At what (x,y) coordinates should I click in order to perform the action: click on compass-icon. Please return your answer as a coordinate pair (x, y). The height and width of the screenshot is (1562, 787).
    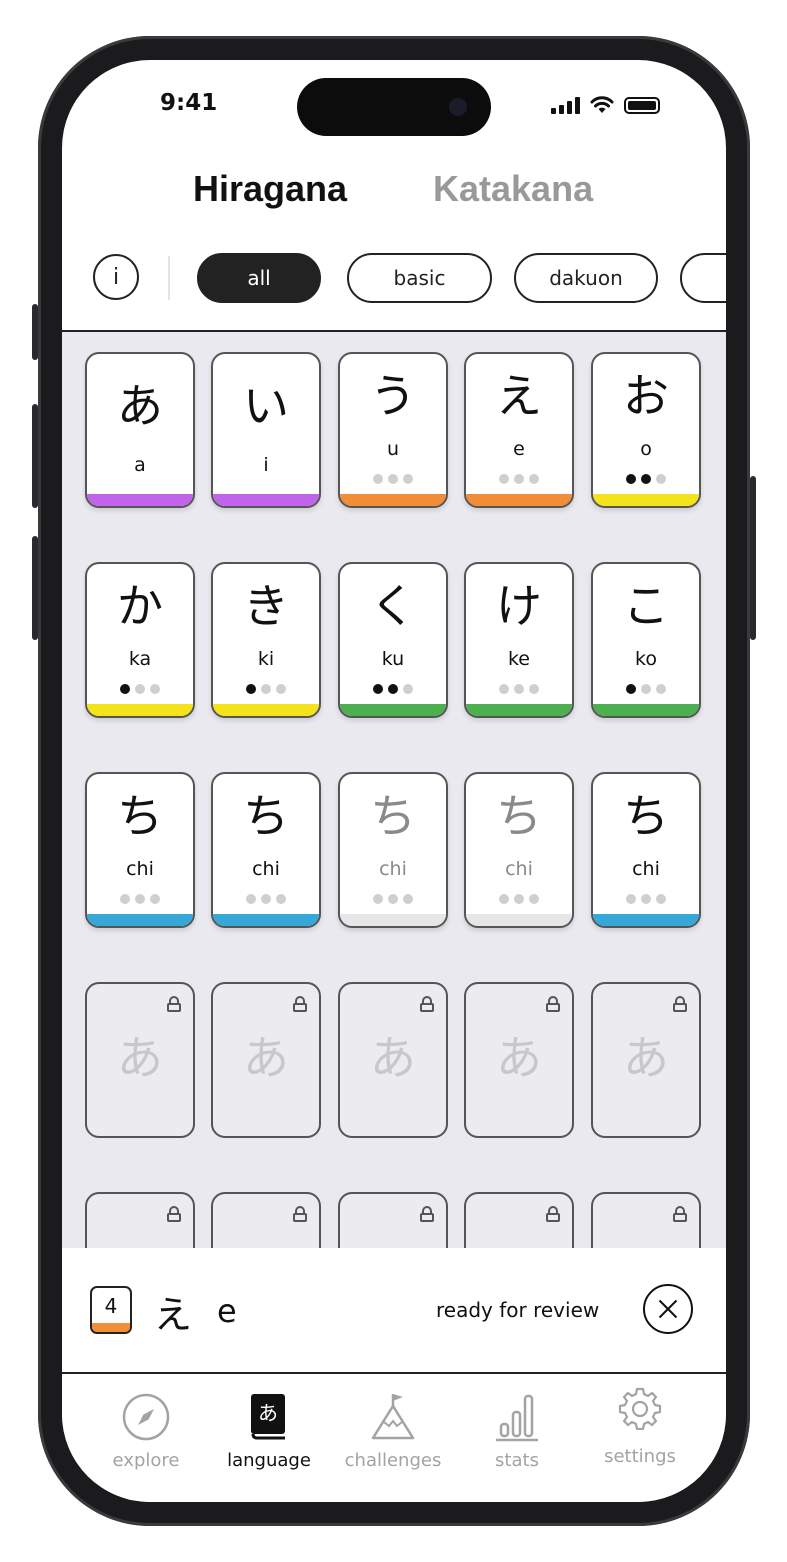
    Looking at the image, I should click on (146, 1417).